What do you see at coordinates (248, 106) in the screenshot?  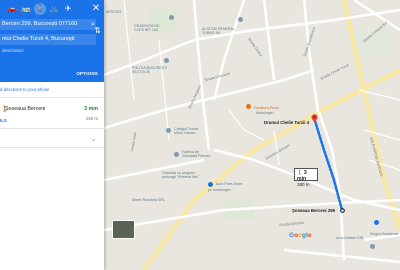 I see `restaurant-icon` at bounding box center [248, 106].